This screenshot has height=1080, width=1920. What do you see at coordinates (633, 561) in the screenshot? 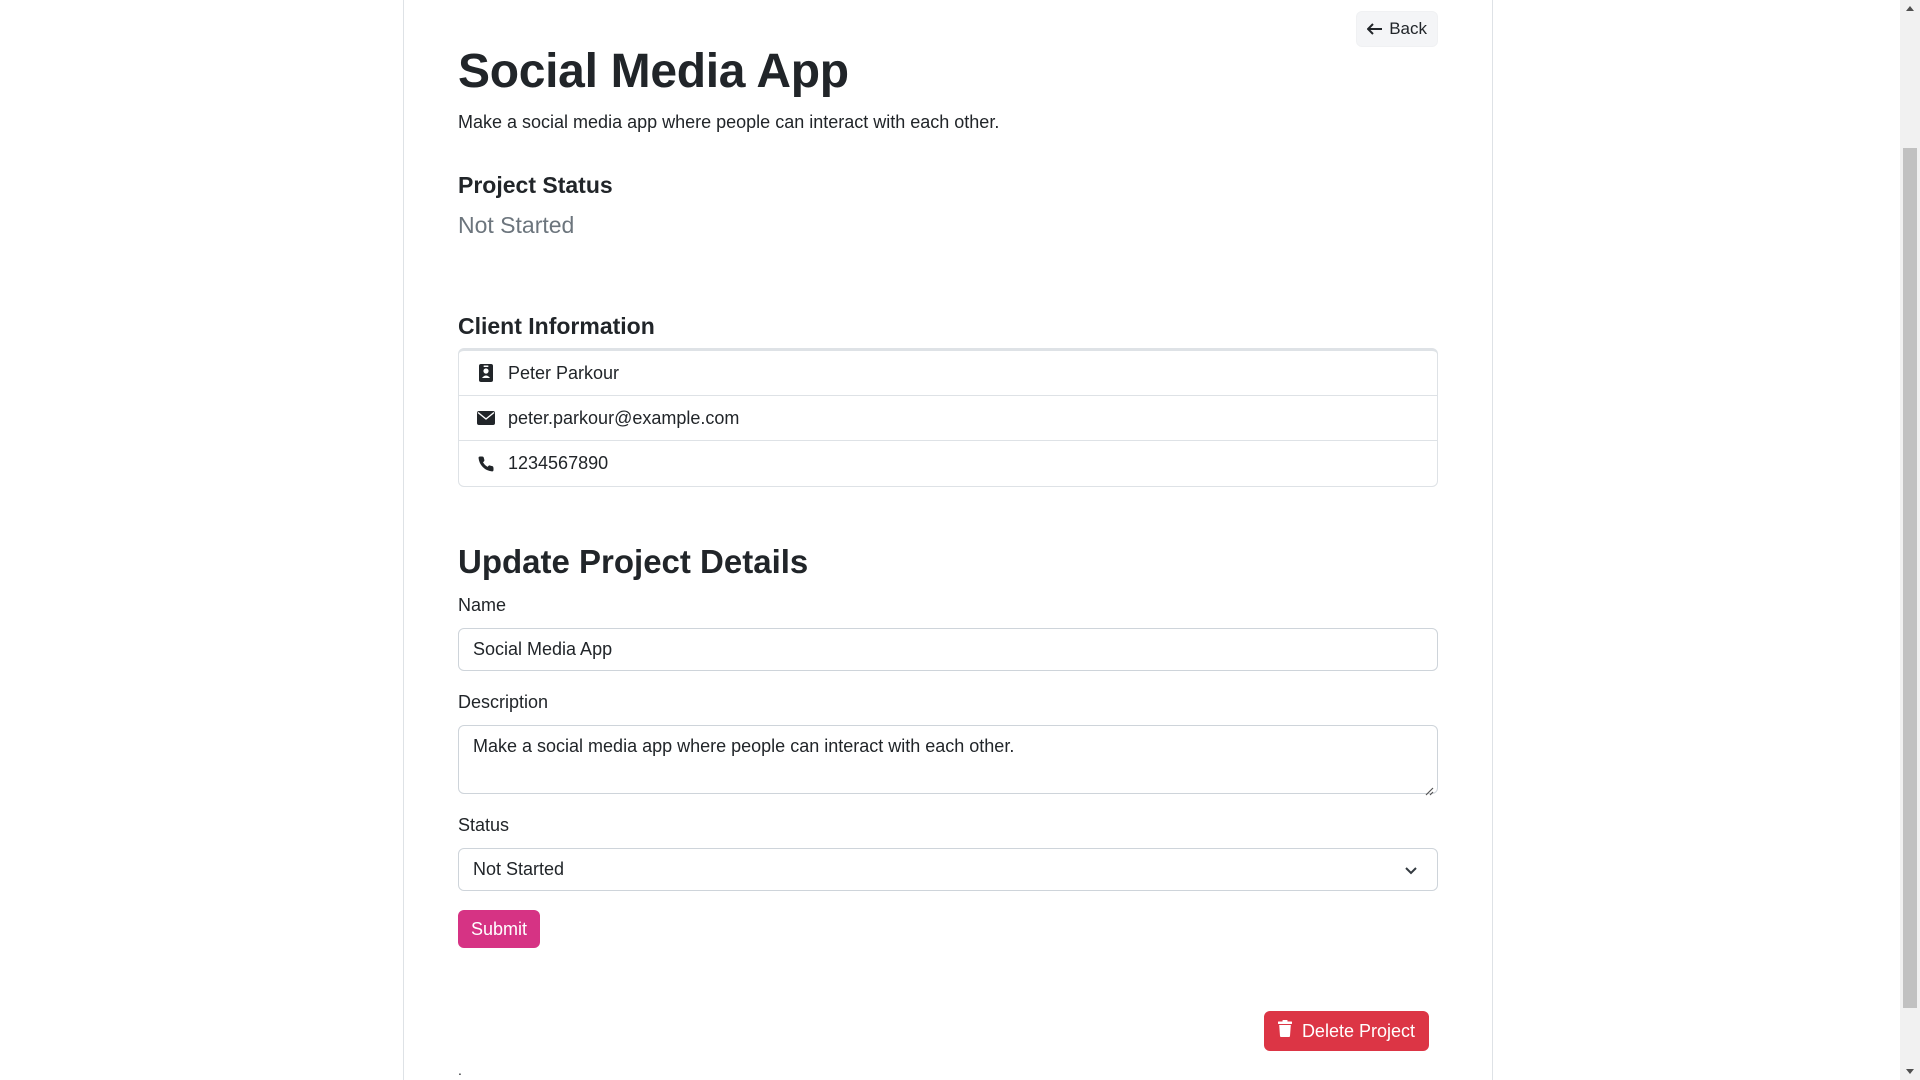
I see `update-project-heading: Update Project Details` at bounding box center [633, 561].